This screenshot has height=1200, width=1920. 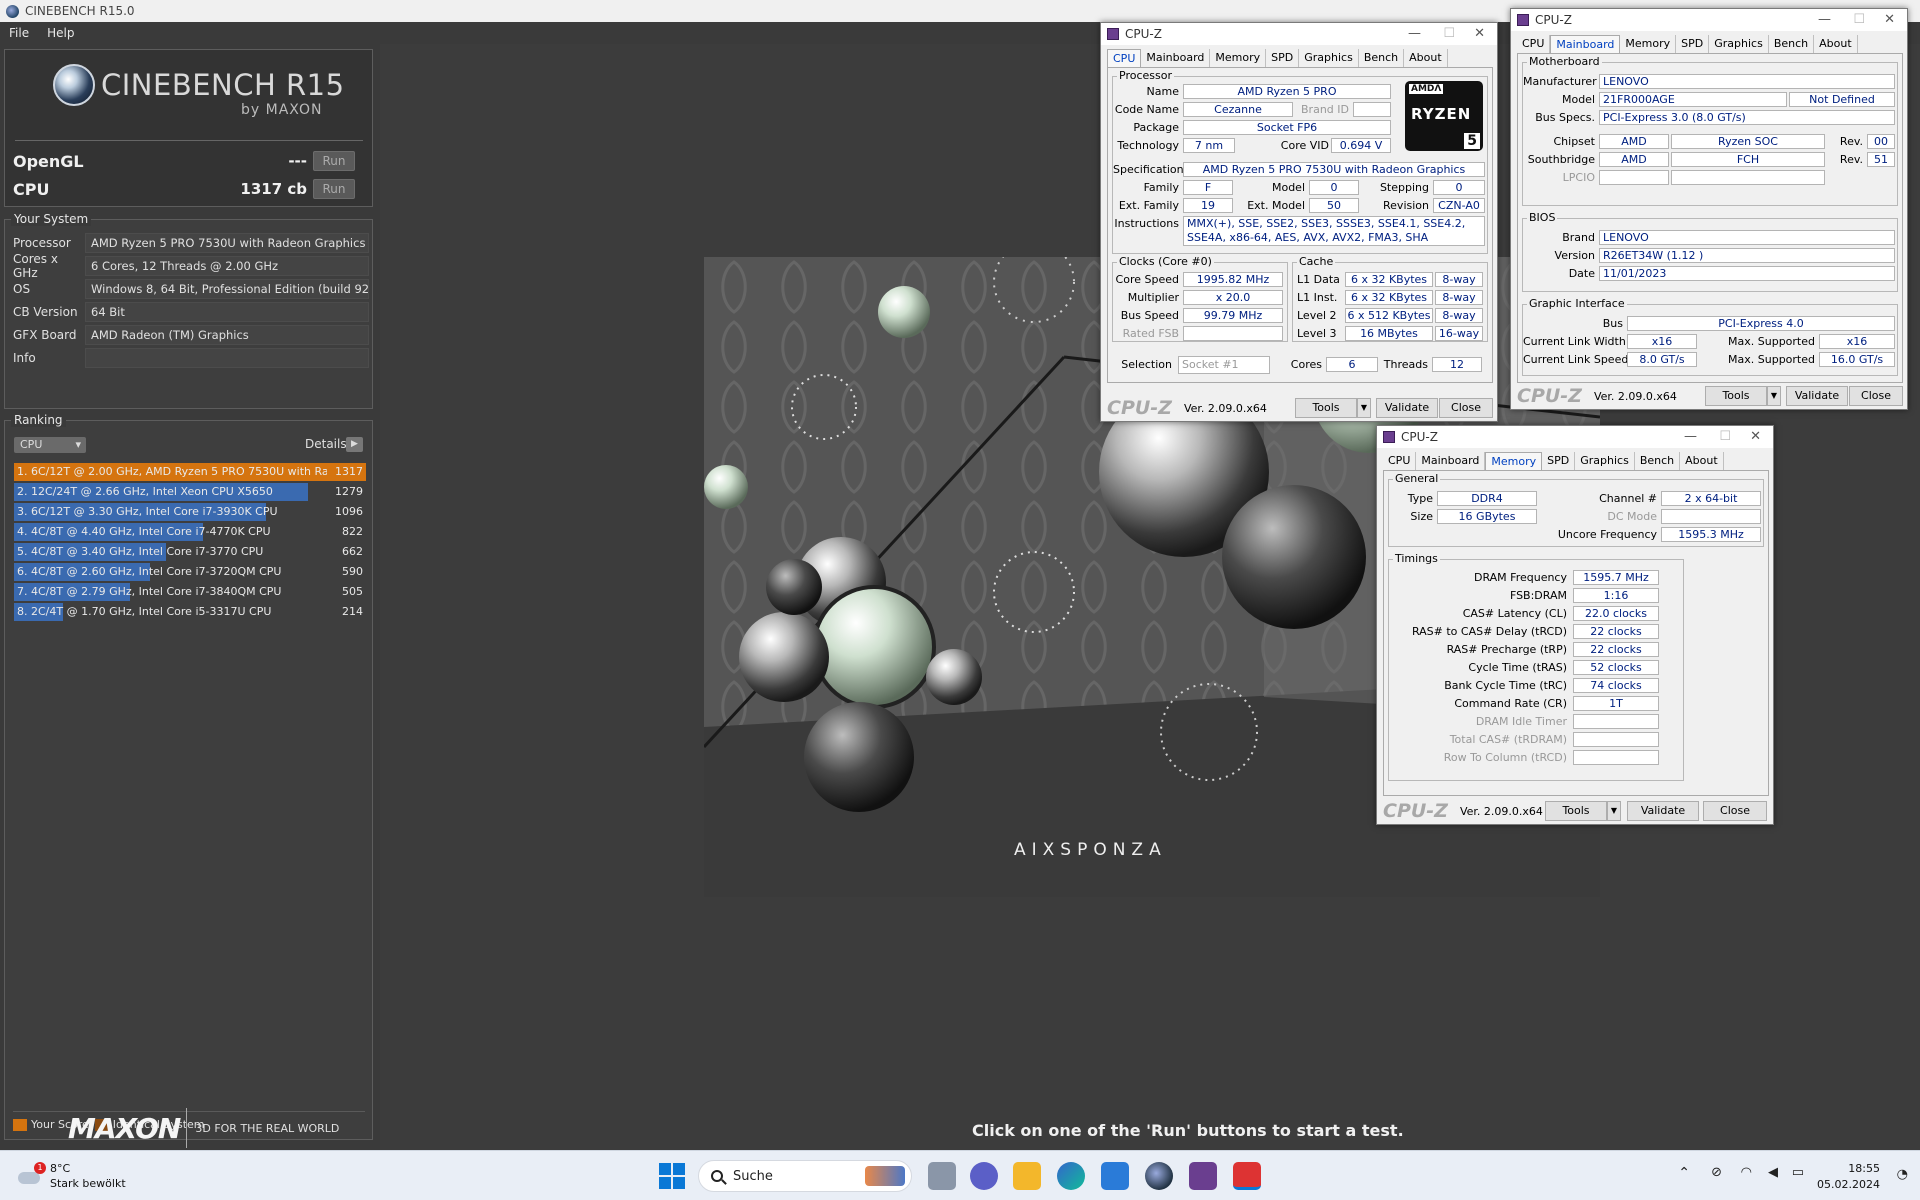 What do you see at coordinates (1115, 1176) in the screenshot?
I see `microsoft-store-icon` at bounding box center [1115, 1176].